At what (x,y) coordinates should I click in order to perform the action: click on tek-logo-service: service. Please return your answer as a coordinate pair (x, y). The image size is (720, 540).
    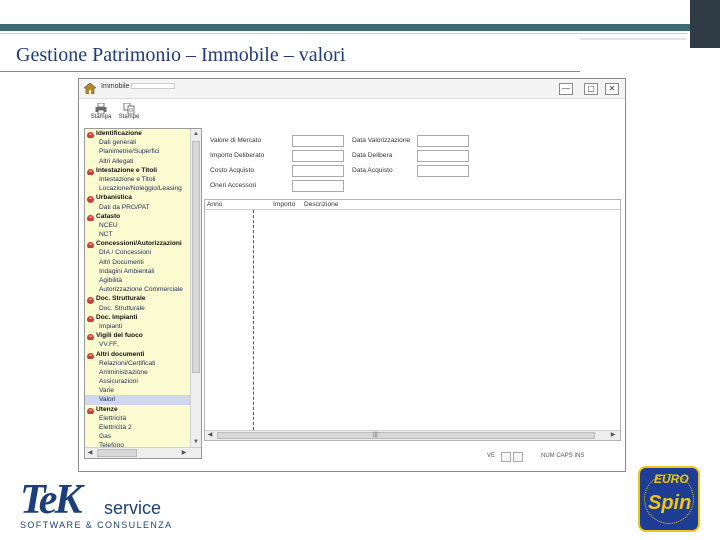
    Looking at the image, I should click on (133, 508).